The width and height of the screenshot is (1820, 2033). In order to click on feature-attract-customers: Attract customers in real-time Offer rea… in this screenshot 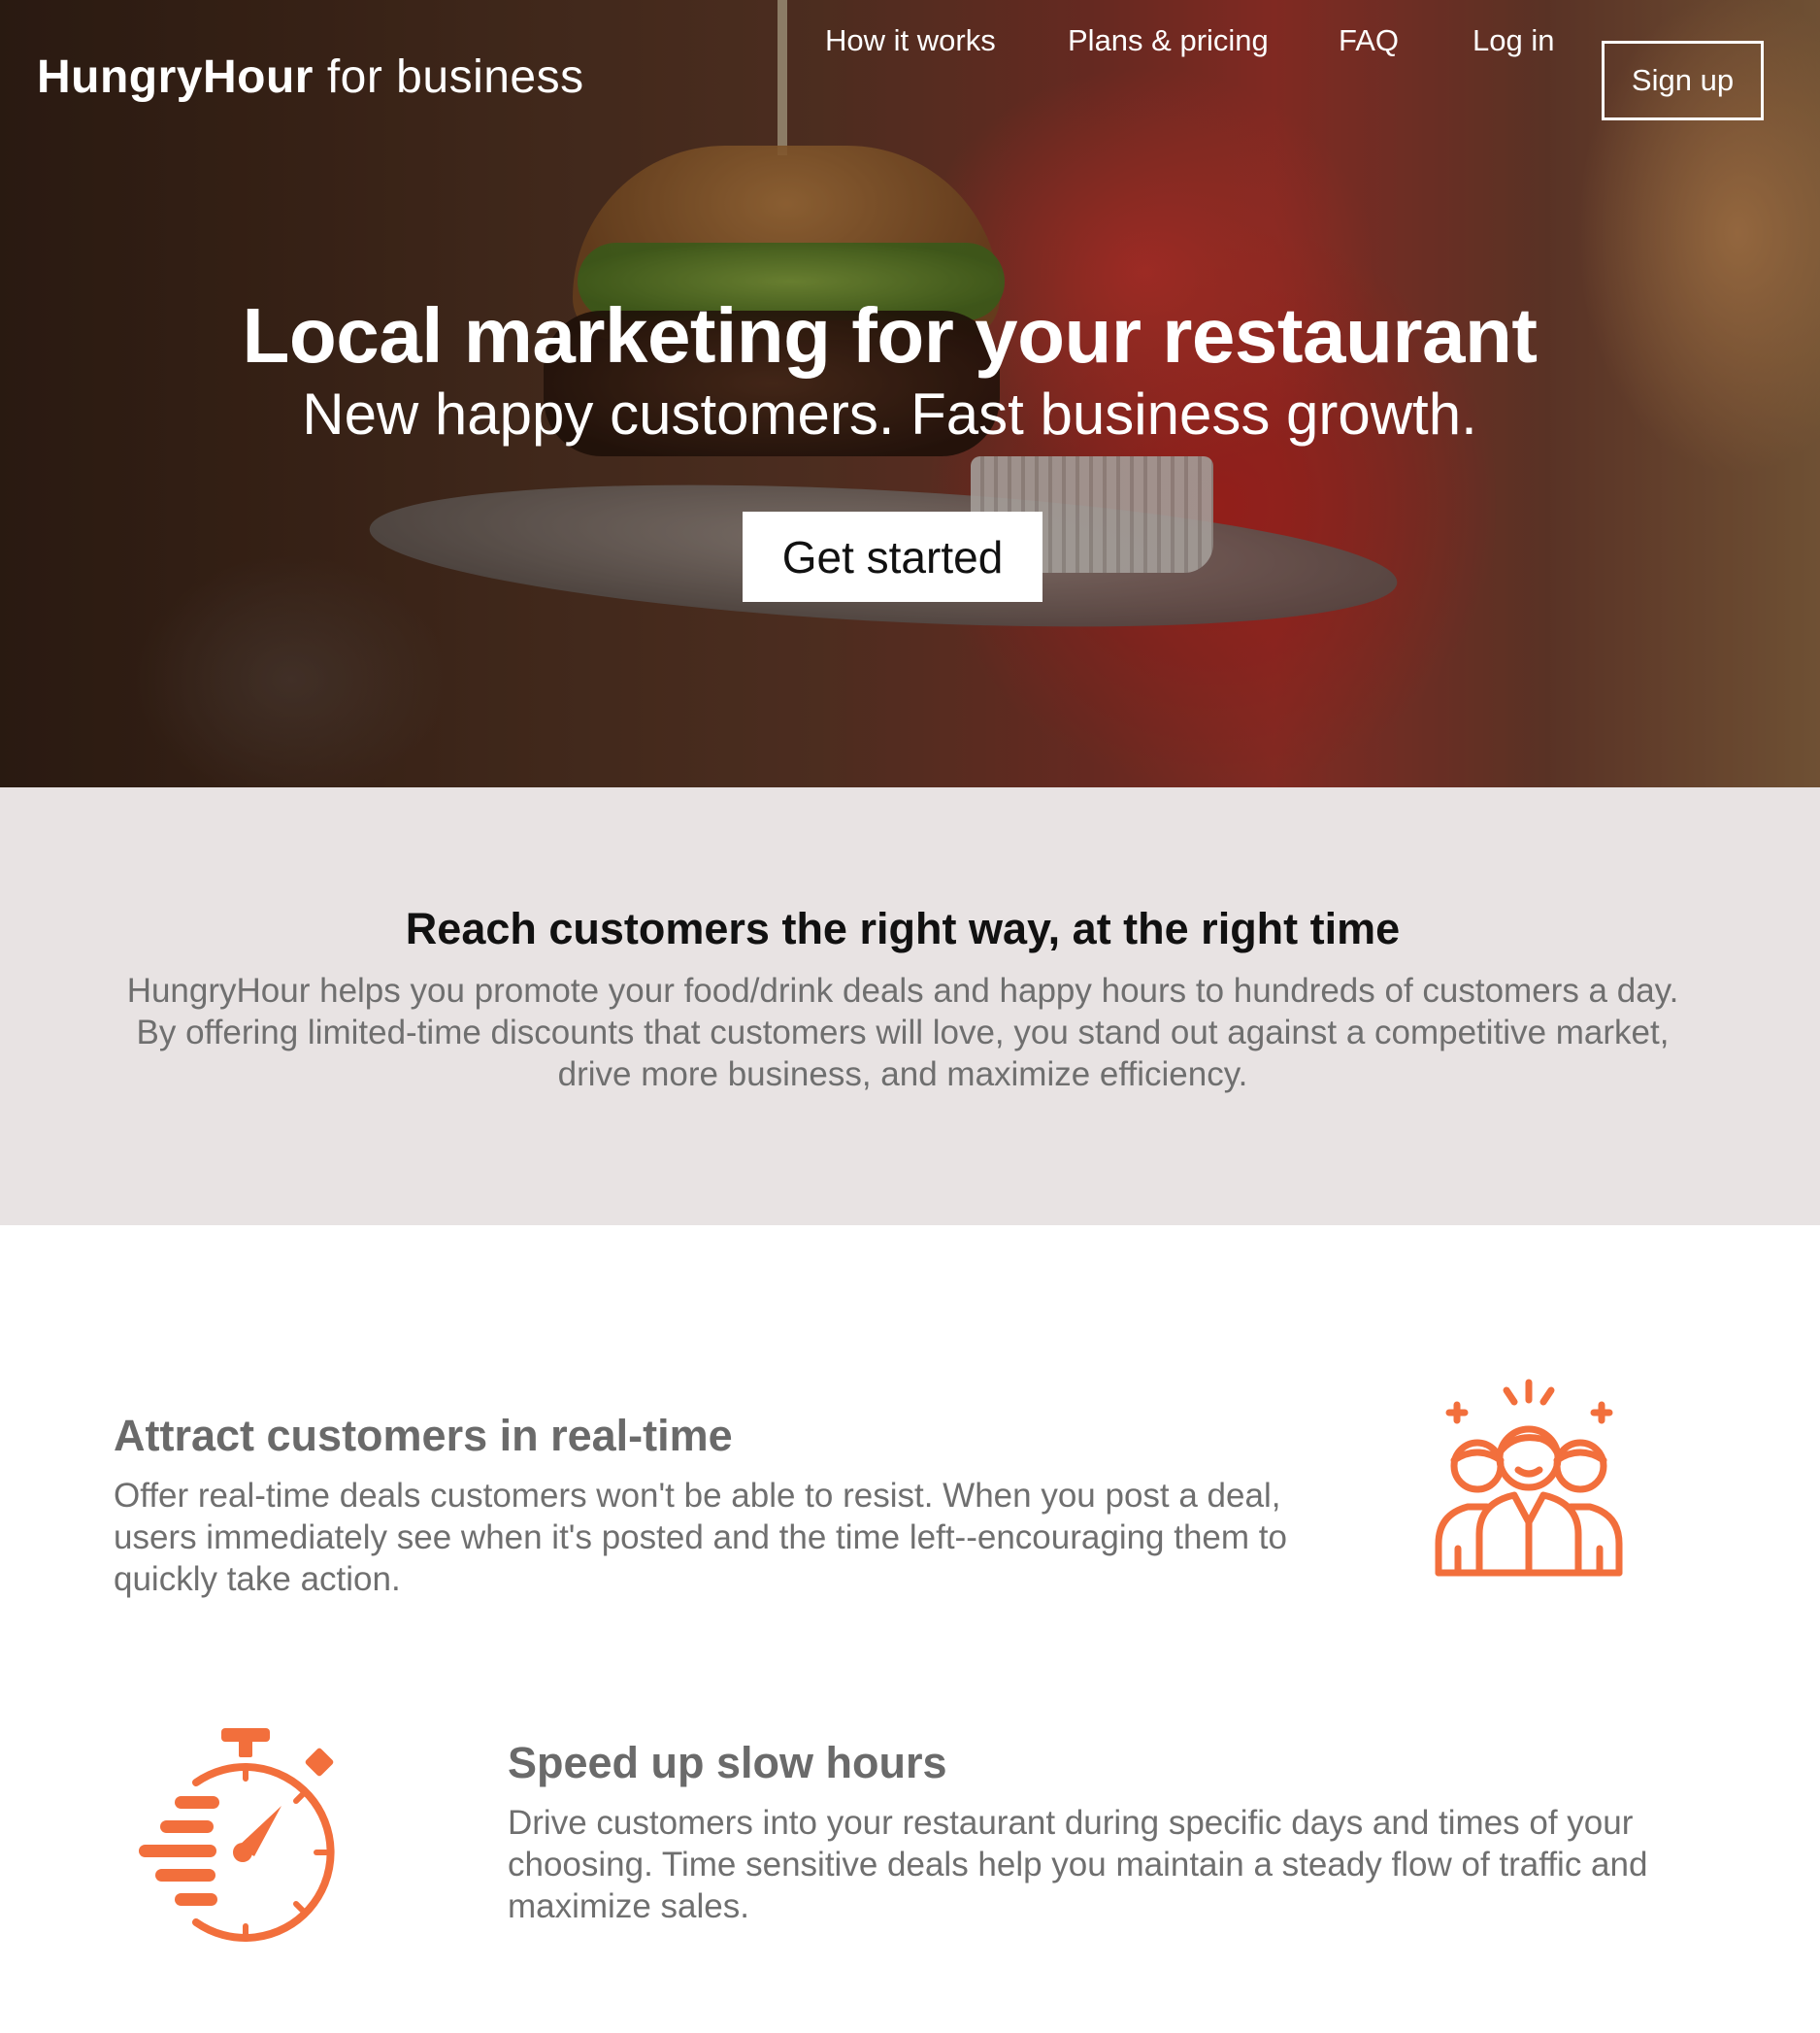, I will do `click(715, 1505)`.